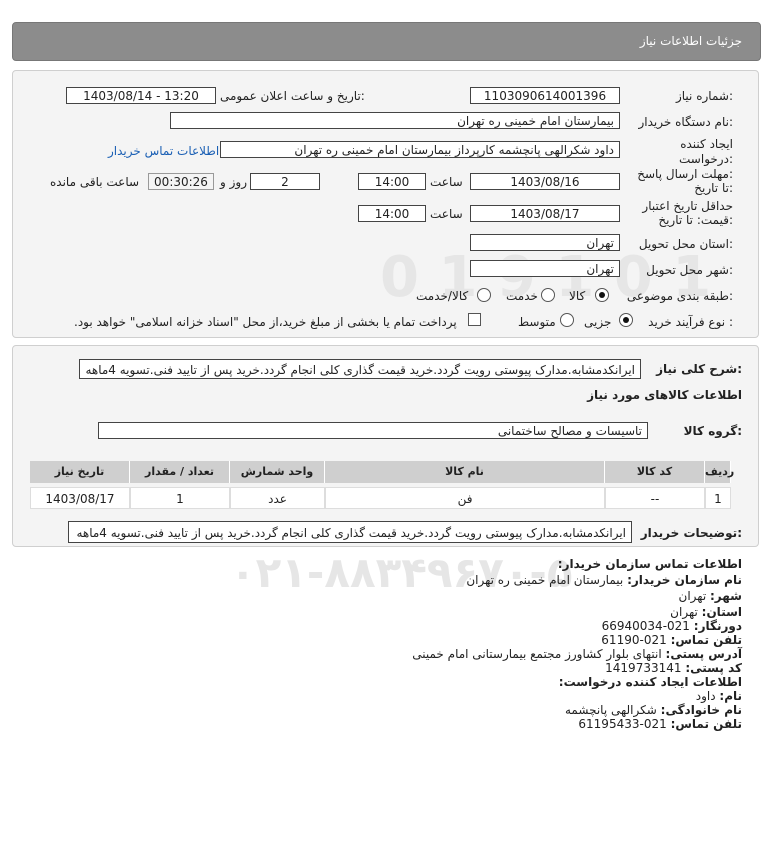 Image resolution: width=770 pixels, height=845 pixels. Describe the element at coordinates (446, 214) in the screenshot. I see `validity-time-label: ساعت` at that location.